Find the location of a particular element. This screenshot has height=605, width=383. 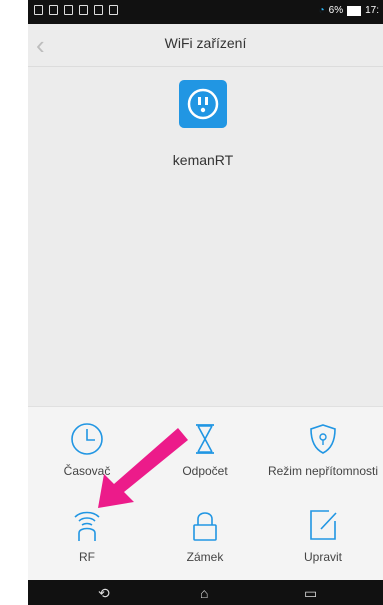

away-mode-action: Režim nepřítomnosti is located at coordinates (323, 450).